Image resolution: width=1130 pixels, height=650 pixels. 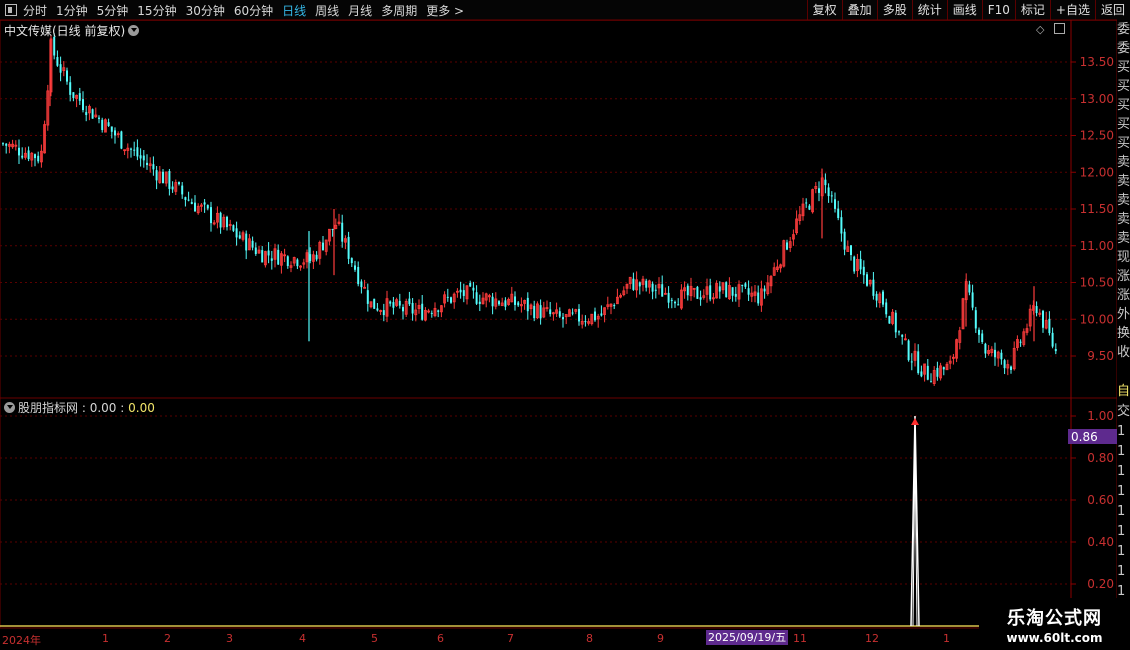 I want to click on window-toggle-icon, so click(x=1059, y=28).